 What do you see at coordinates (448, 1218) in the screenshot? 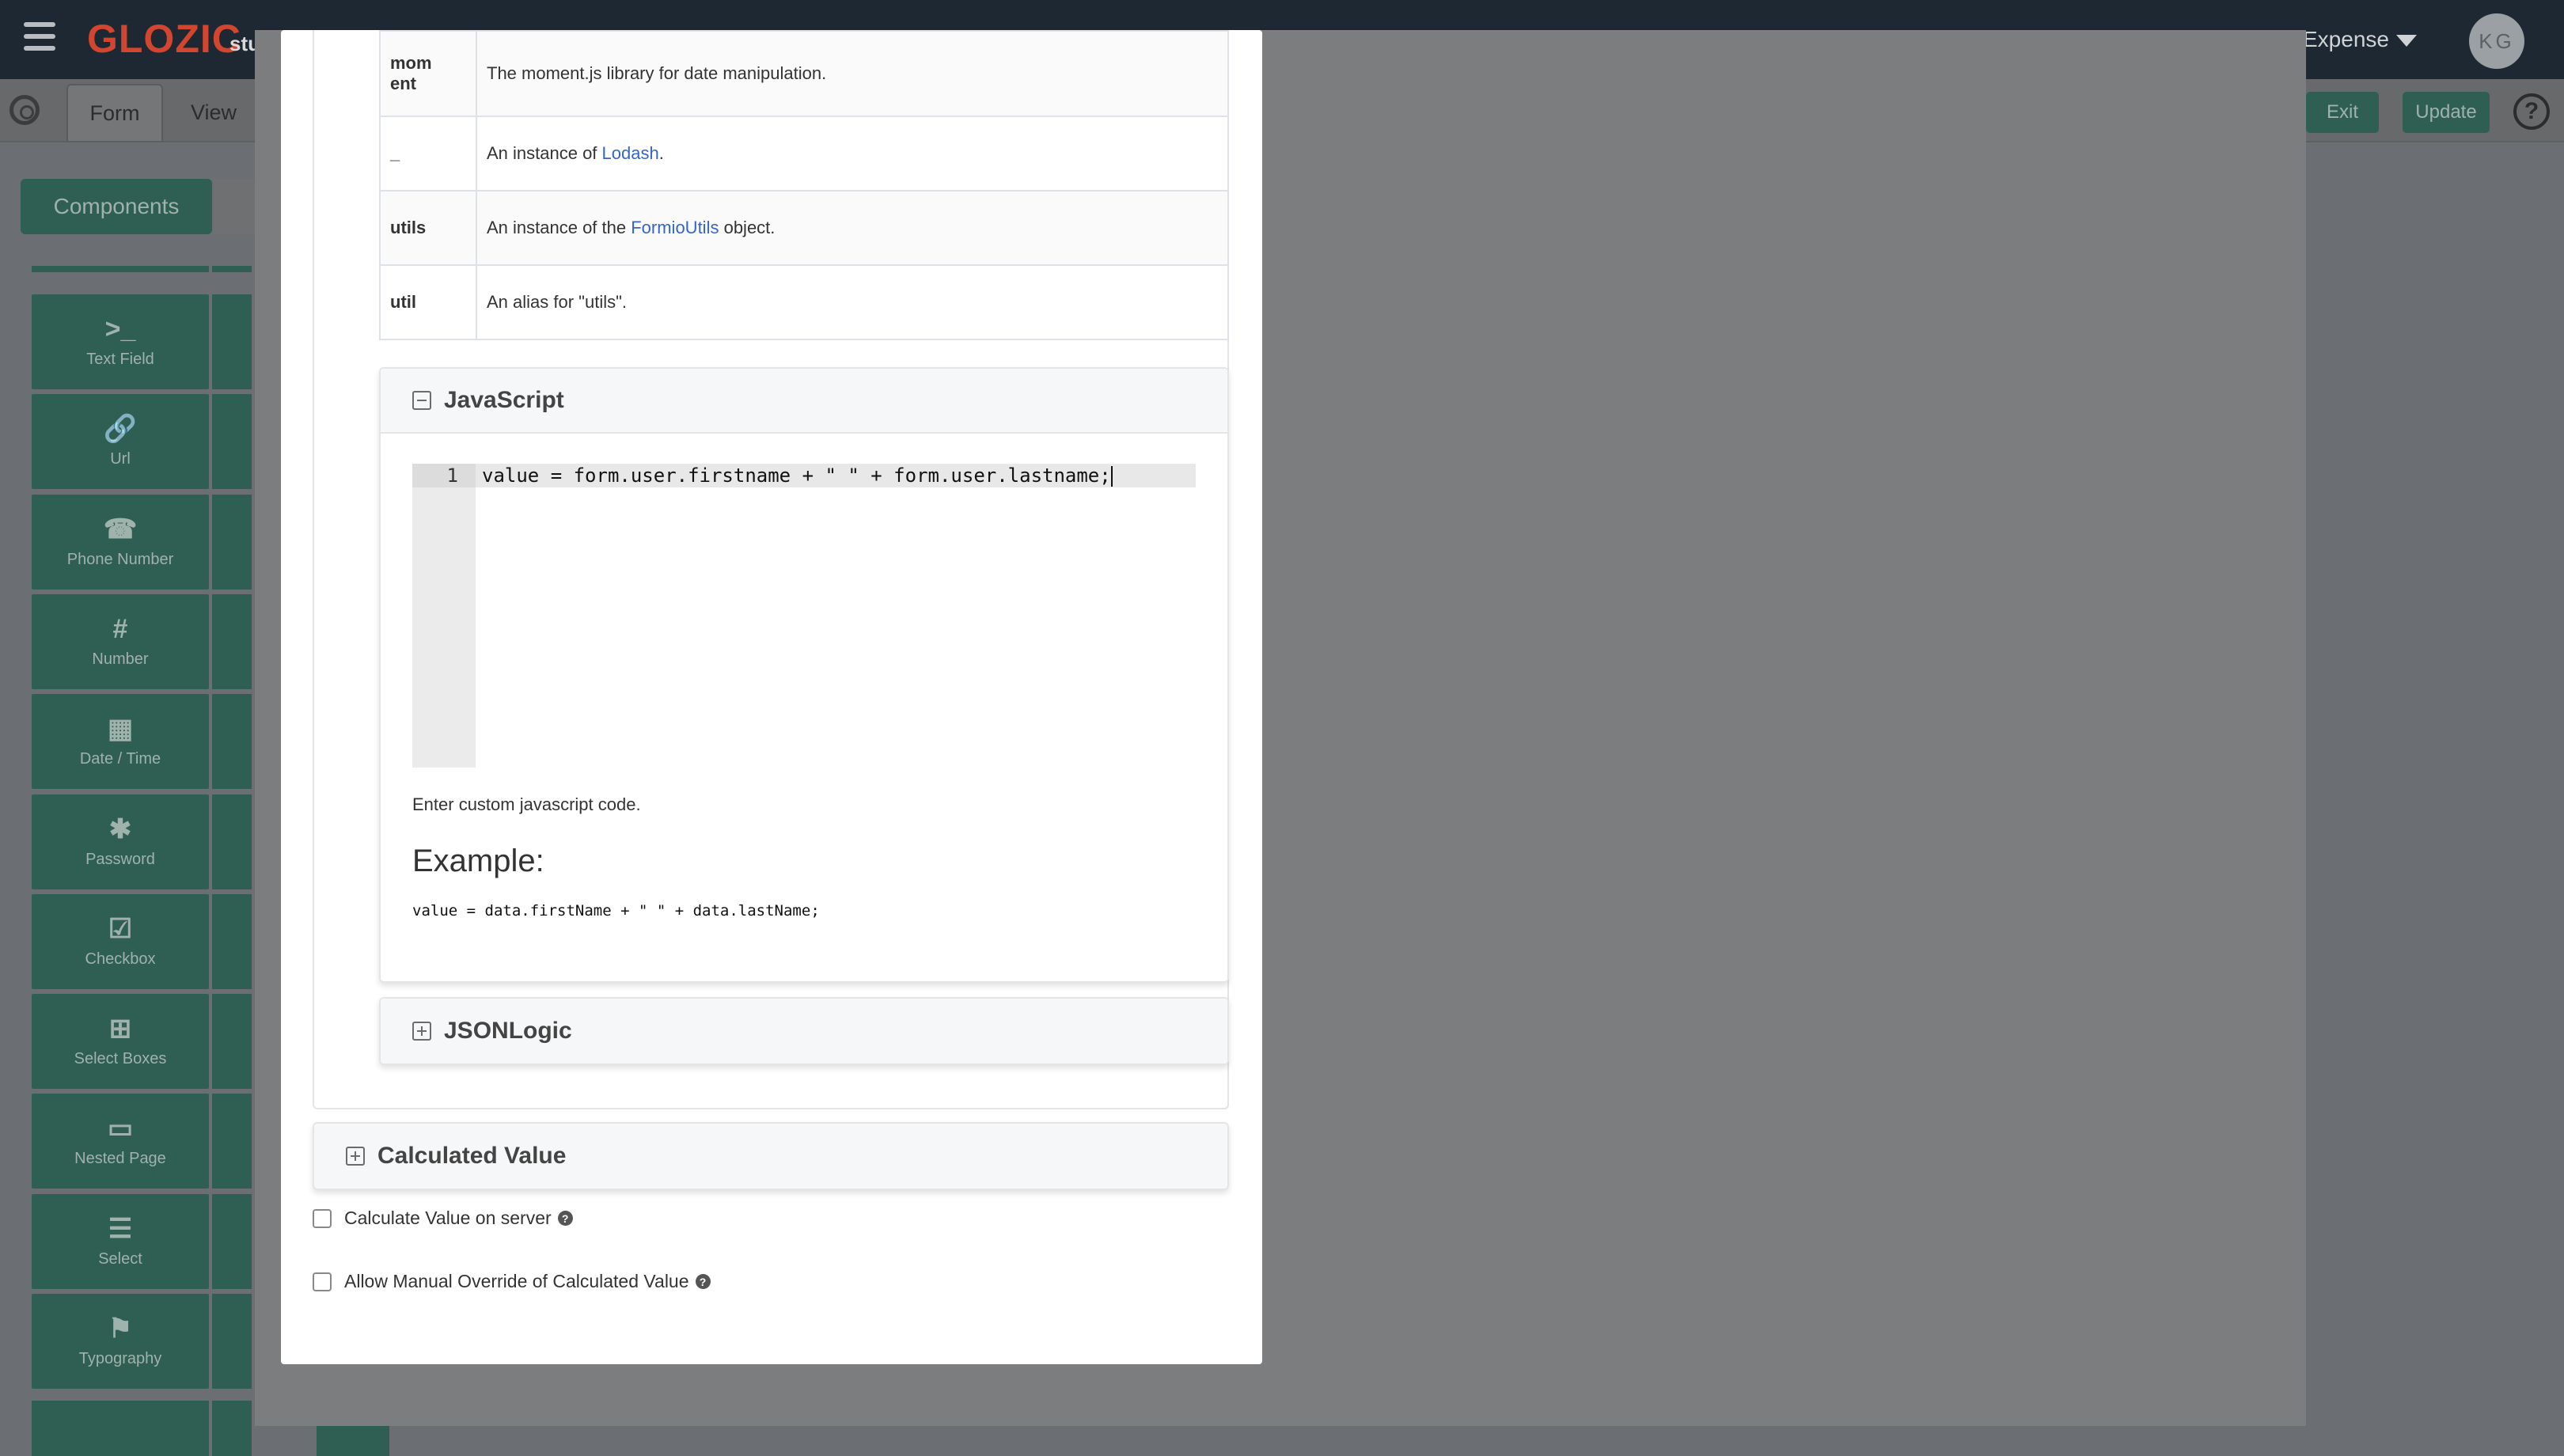
I see `calc-on-server-label: Calculate Value on server` at bounding box center [448, 1218].